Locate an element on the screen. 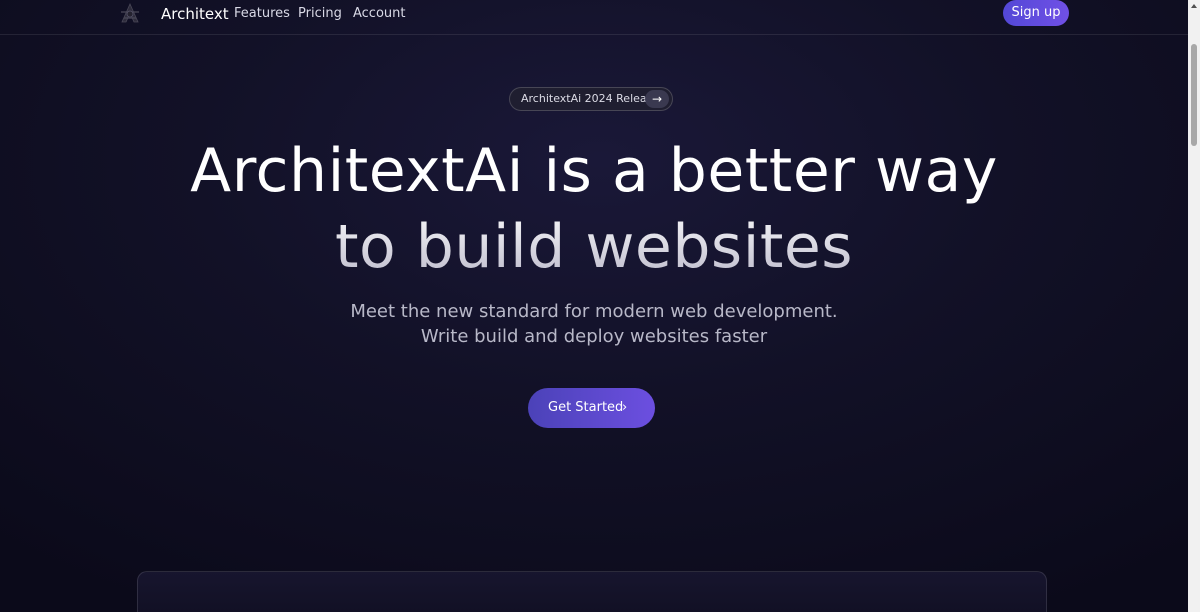 The height and width of the screenshot is (612, 1200). hero-headline-line-2: to build websites is located at coordinates (594, 247).